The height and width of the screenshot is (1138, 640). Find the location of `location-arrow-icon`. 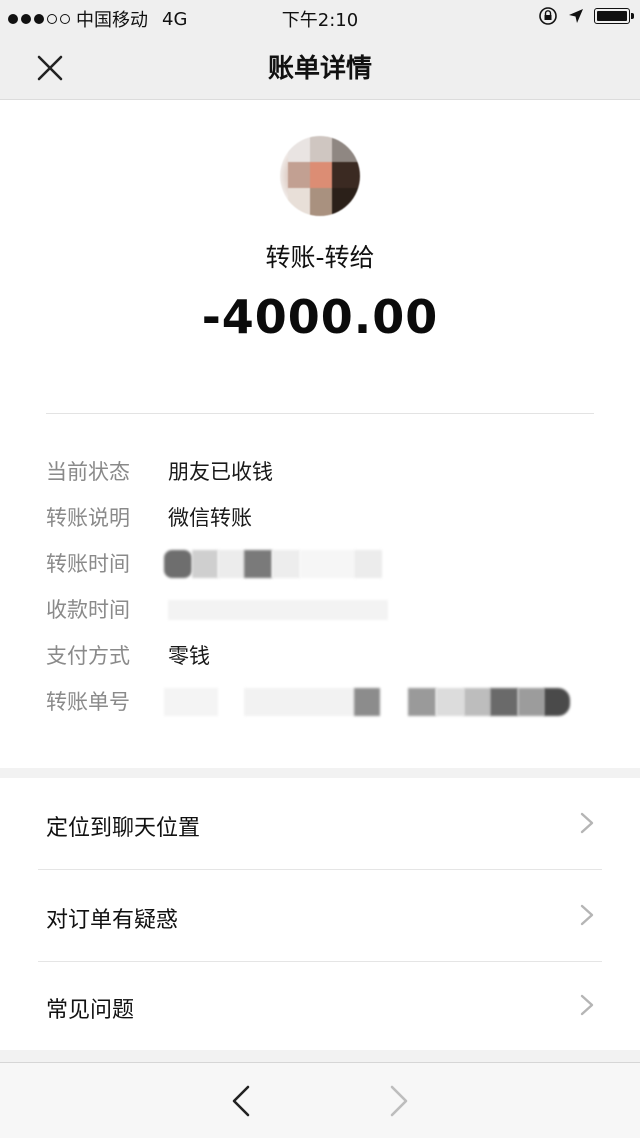

location-arrow-icon is located at coordinates (576, 16).